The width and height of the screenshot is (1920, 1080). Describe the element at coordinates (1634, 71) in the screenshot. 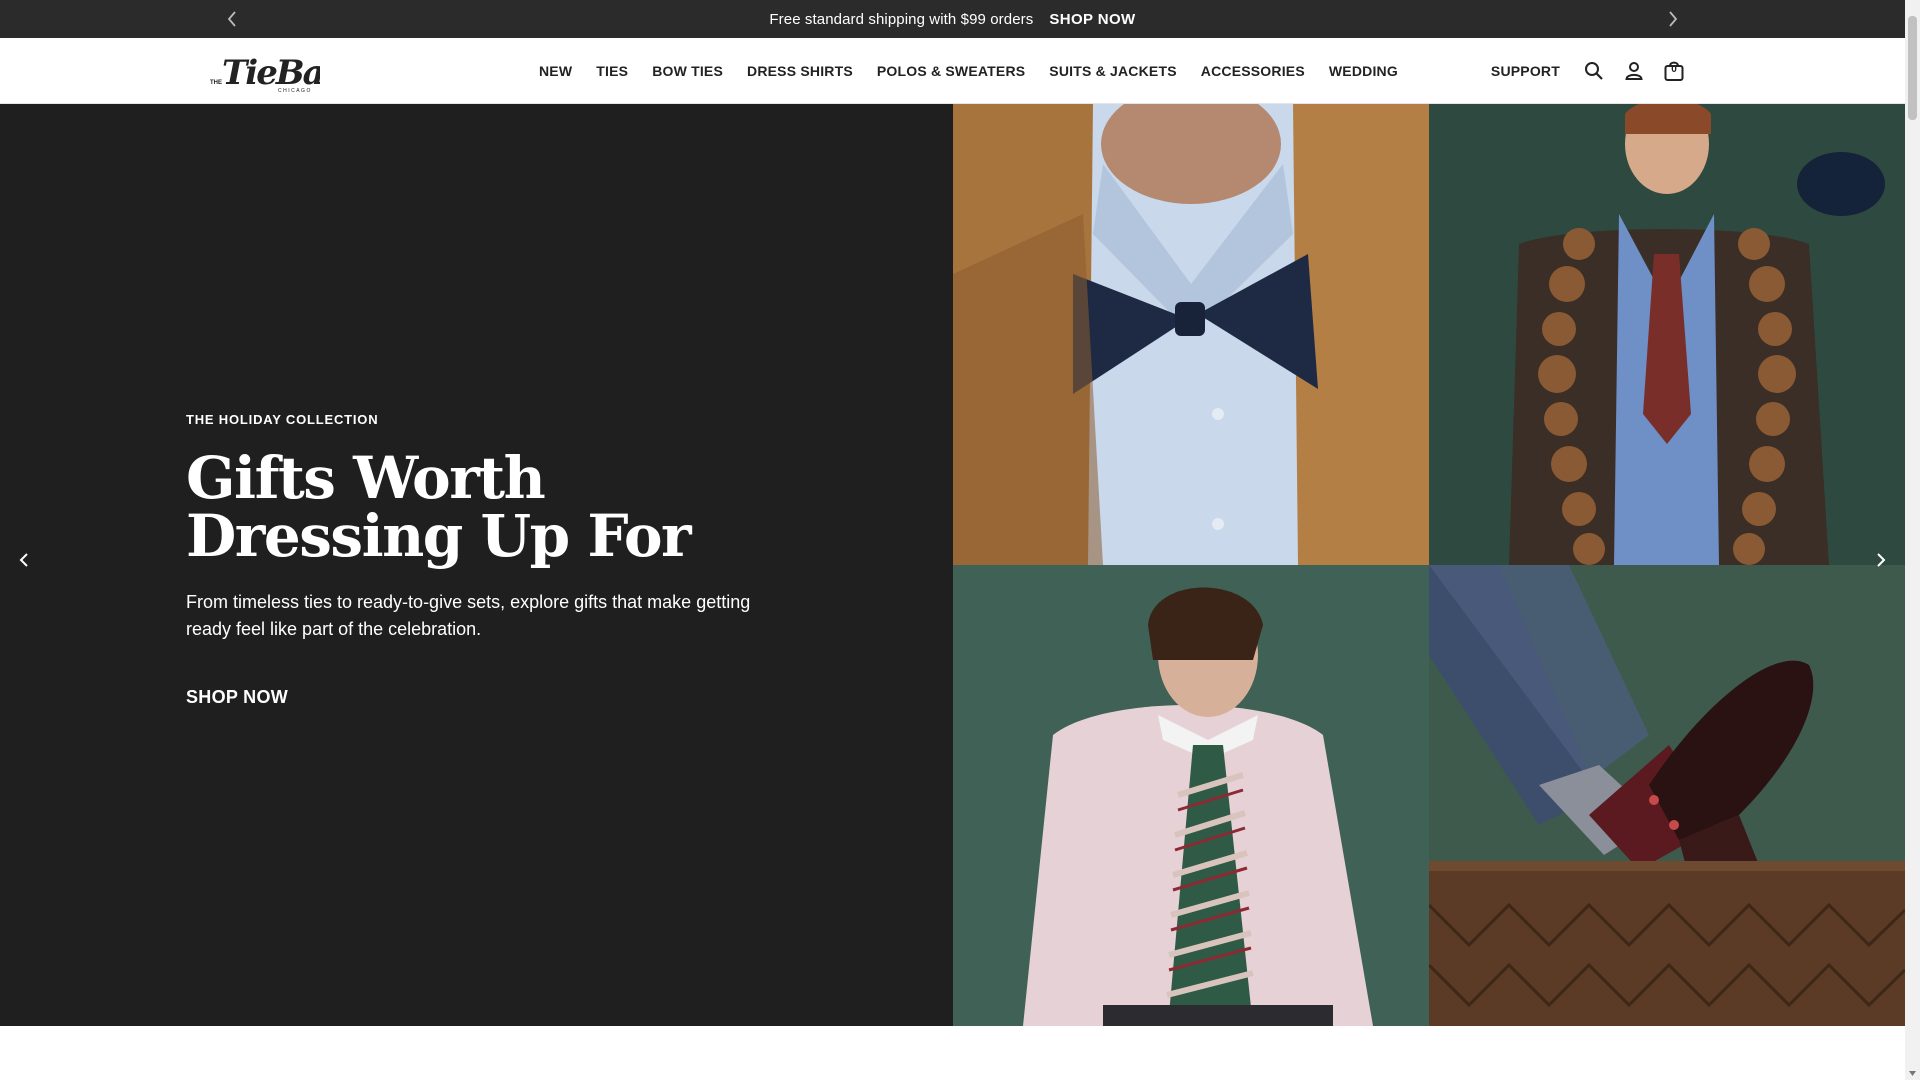

I see `account-icon` at that location.